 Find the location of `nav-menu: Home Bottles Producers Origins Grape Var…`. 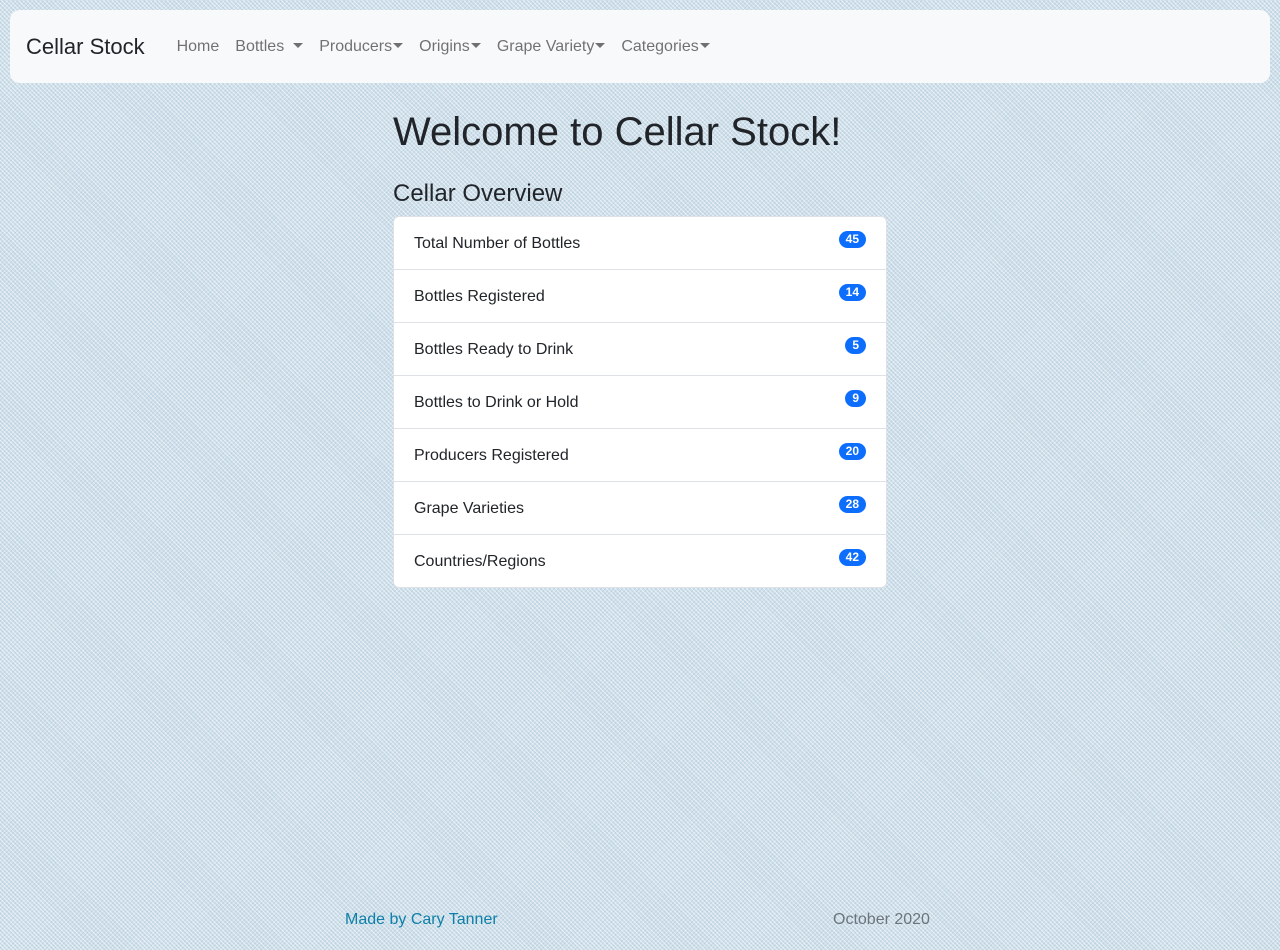

nav-menu: Home Bottles Producers Origins Grape Var… is located at coordinates (443, 47).